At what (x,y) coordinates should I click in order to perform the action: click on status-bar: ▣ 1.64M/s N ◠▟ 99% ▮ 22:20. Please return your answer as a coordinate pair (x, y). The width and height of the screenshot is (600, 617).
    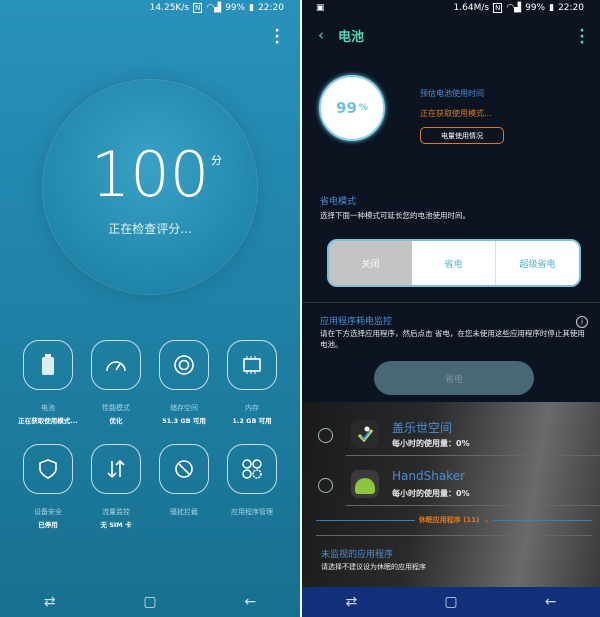
    Looking at the image, I should click on (451, 8).